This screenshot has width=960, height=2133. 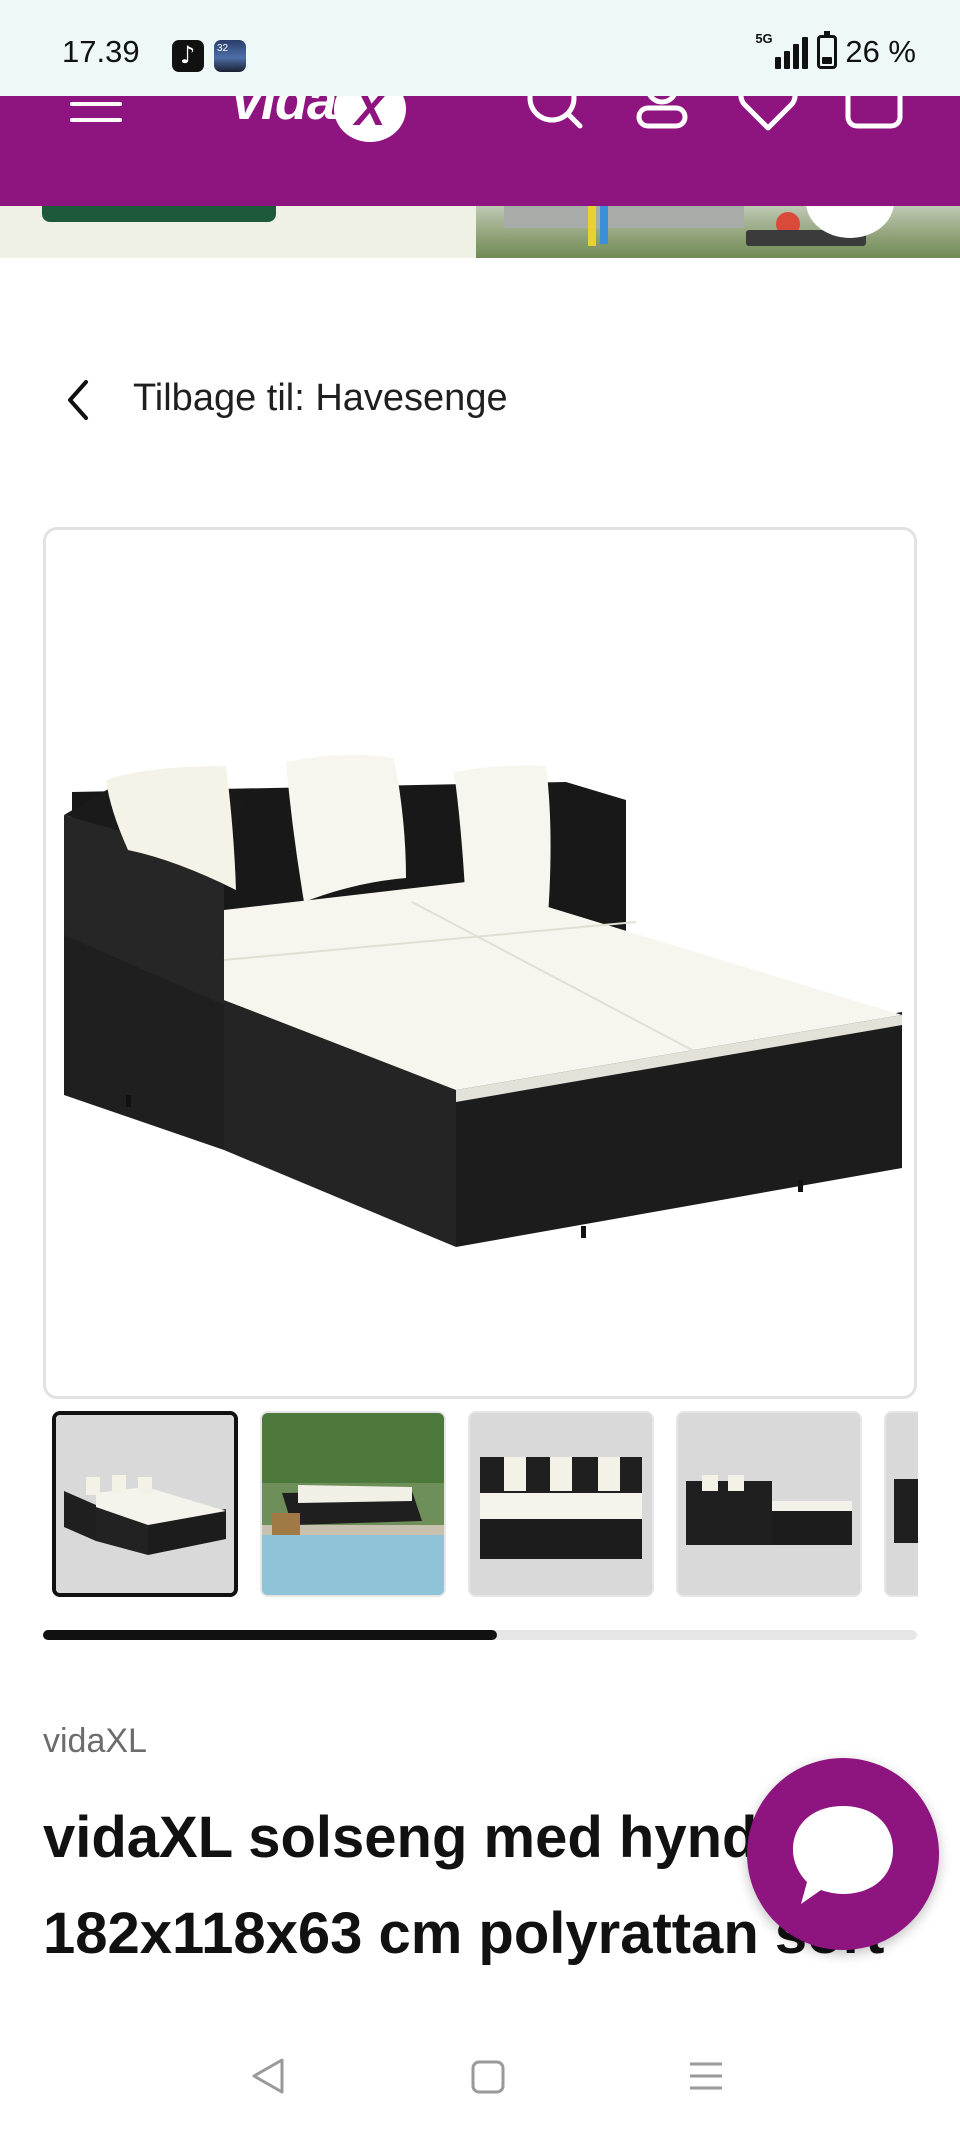 What do you see at coordinates (480, 48) in the screenshot?
I see `status-bar: 17.39 5G 26 %` at bounding box center [480, 48].